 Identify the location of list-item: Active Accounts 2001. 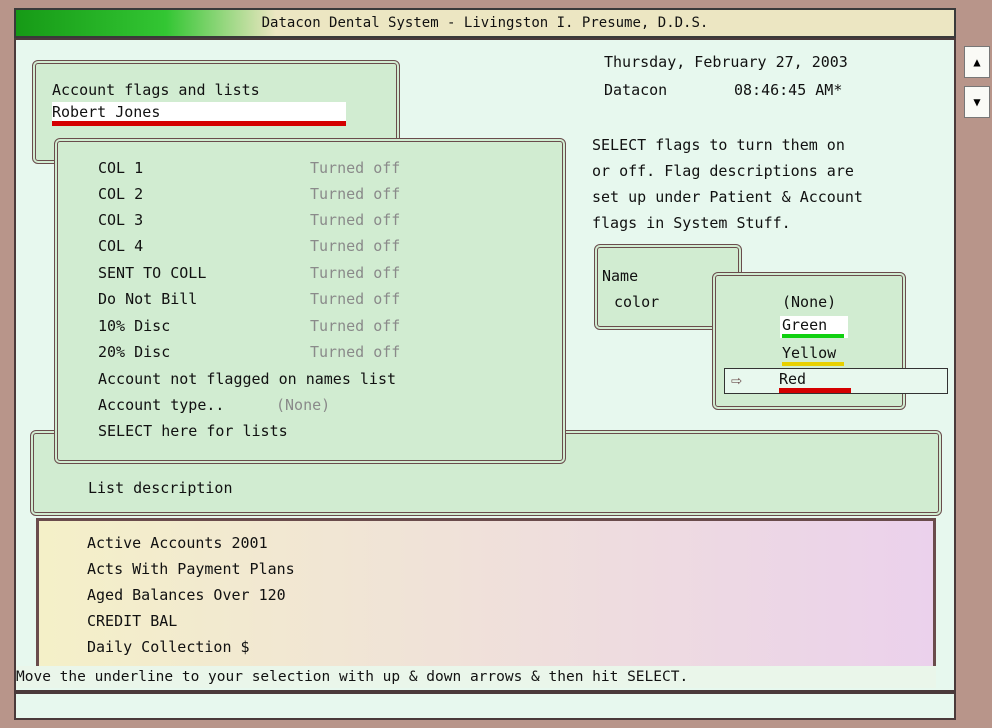
(177, 543).